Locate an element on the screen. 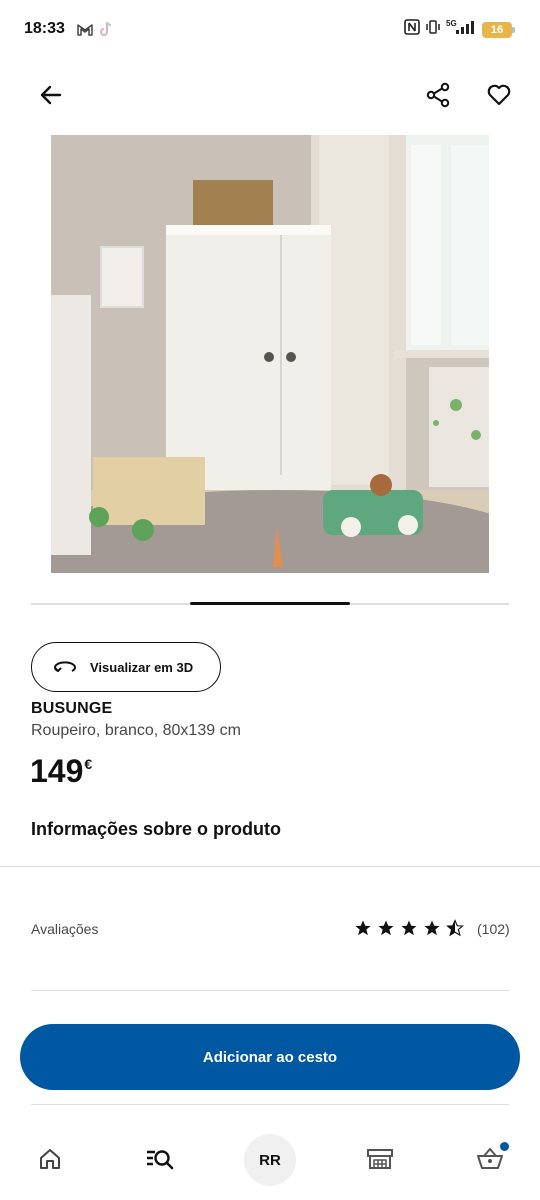 This screenshot has height=1200, width=540. image-carousel-indicator is located at coordinates (270, 603).